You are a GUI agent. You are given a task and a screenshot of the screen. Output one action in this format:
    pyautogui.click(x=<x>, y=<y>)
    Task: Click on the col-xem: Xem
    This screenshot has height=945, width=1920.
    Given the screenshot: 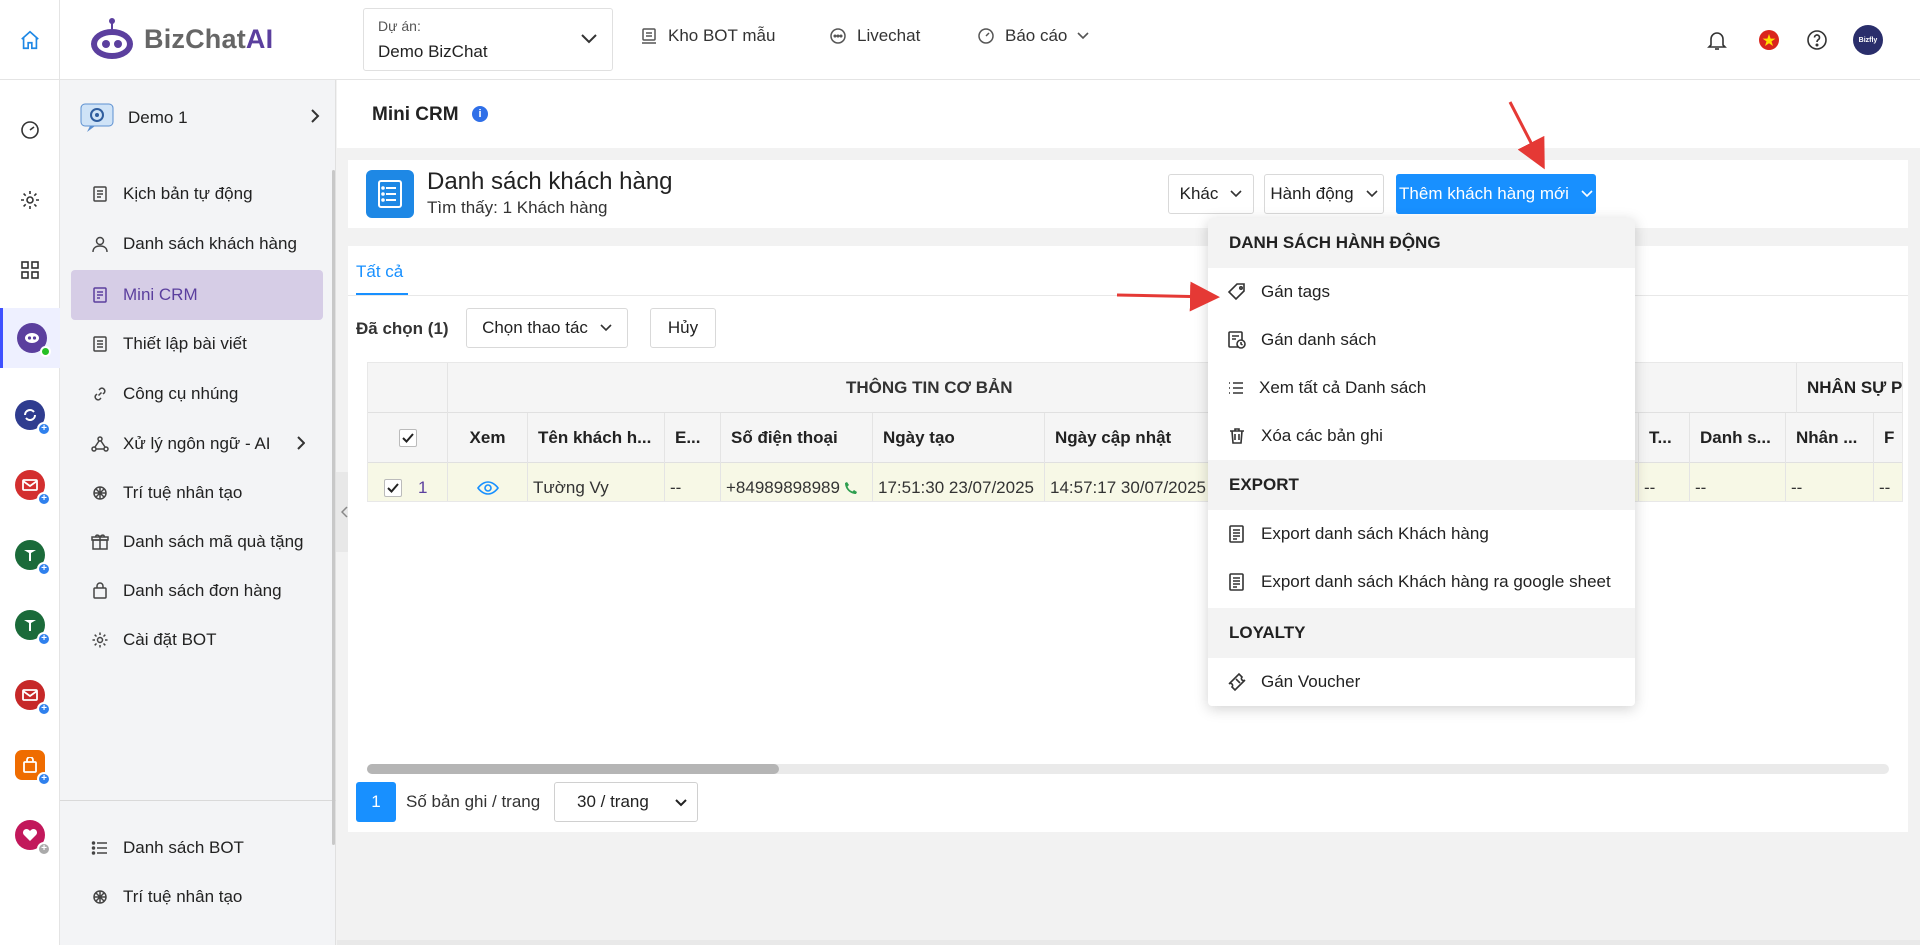 What is the action you would take?
    pyautogui.click(x=488, y=438)
    